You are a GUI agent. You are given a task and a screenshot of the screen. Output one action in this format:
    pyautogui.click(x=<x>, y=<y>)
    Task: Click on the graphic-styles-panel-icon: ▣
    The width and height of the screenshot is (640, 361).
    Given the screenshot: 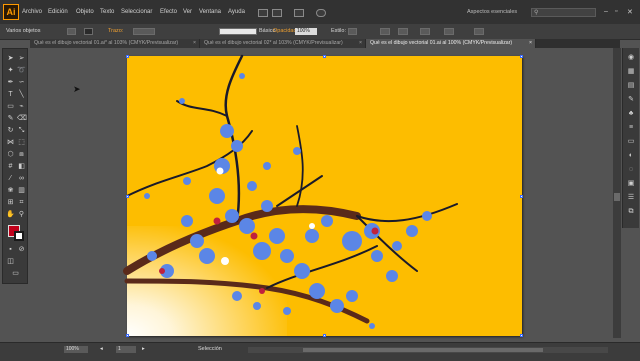 What is the action you would take?
    pyautogui.click(x=631, y=184)
    